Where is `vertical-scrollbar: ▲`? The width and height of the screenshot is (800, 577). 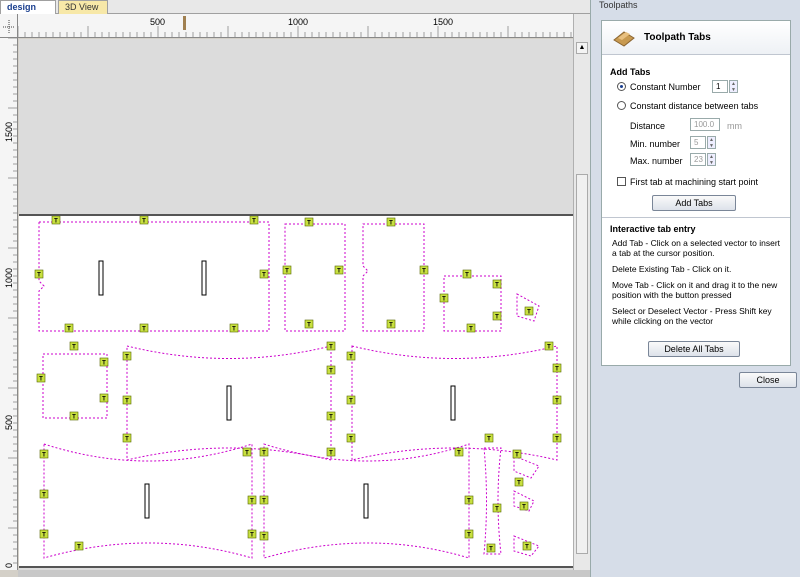 vertical-scrollbar: ▲ is located at coordinates (581, 292).